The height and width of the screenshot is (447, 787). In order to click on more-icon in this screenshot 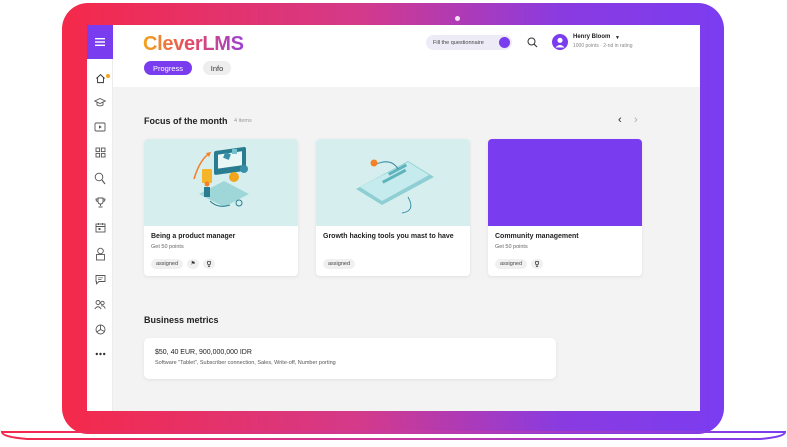, I will do `click(100, 354)`.